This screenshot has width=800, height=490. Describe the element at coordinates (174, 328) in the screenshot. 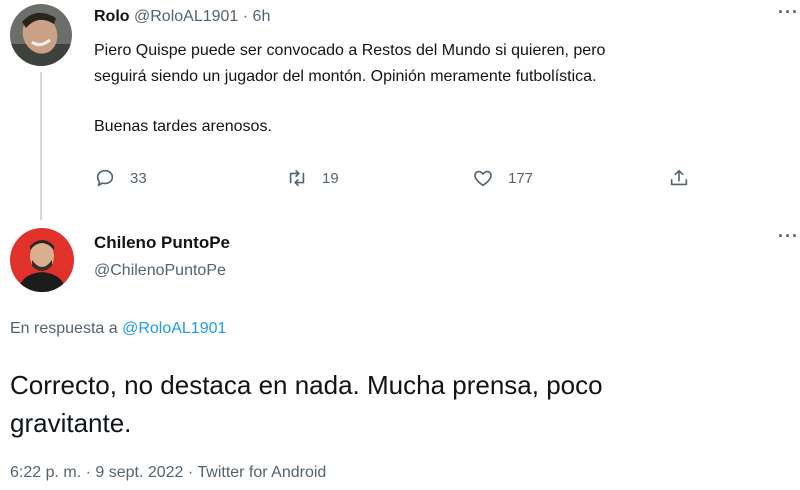

I see `reply-to-handle-link: @RoloAL1901` at that location.